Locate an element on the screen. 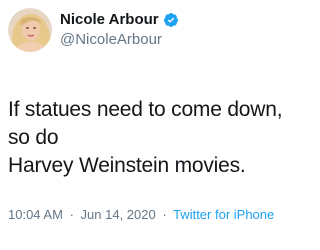  author-names: Nicole Arbour @NicoleArbour is located at coordinates (119, 30).